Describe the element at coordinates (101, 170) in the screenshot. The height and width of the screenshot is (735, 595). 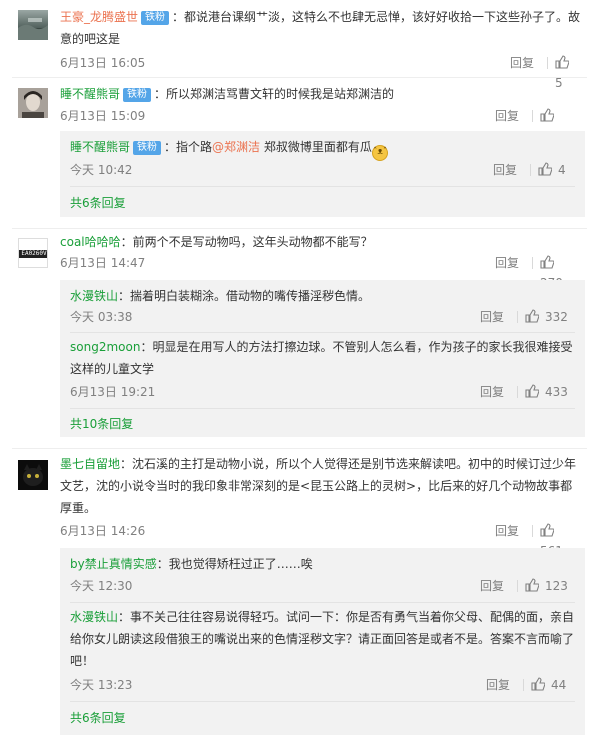
I see `reply-time: 今天 10:42` at that location.